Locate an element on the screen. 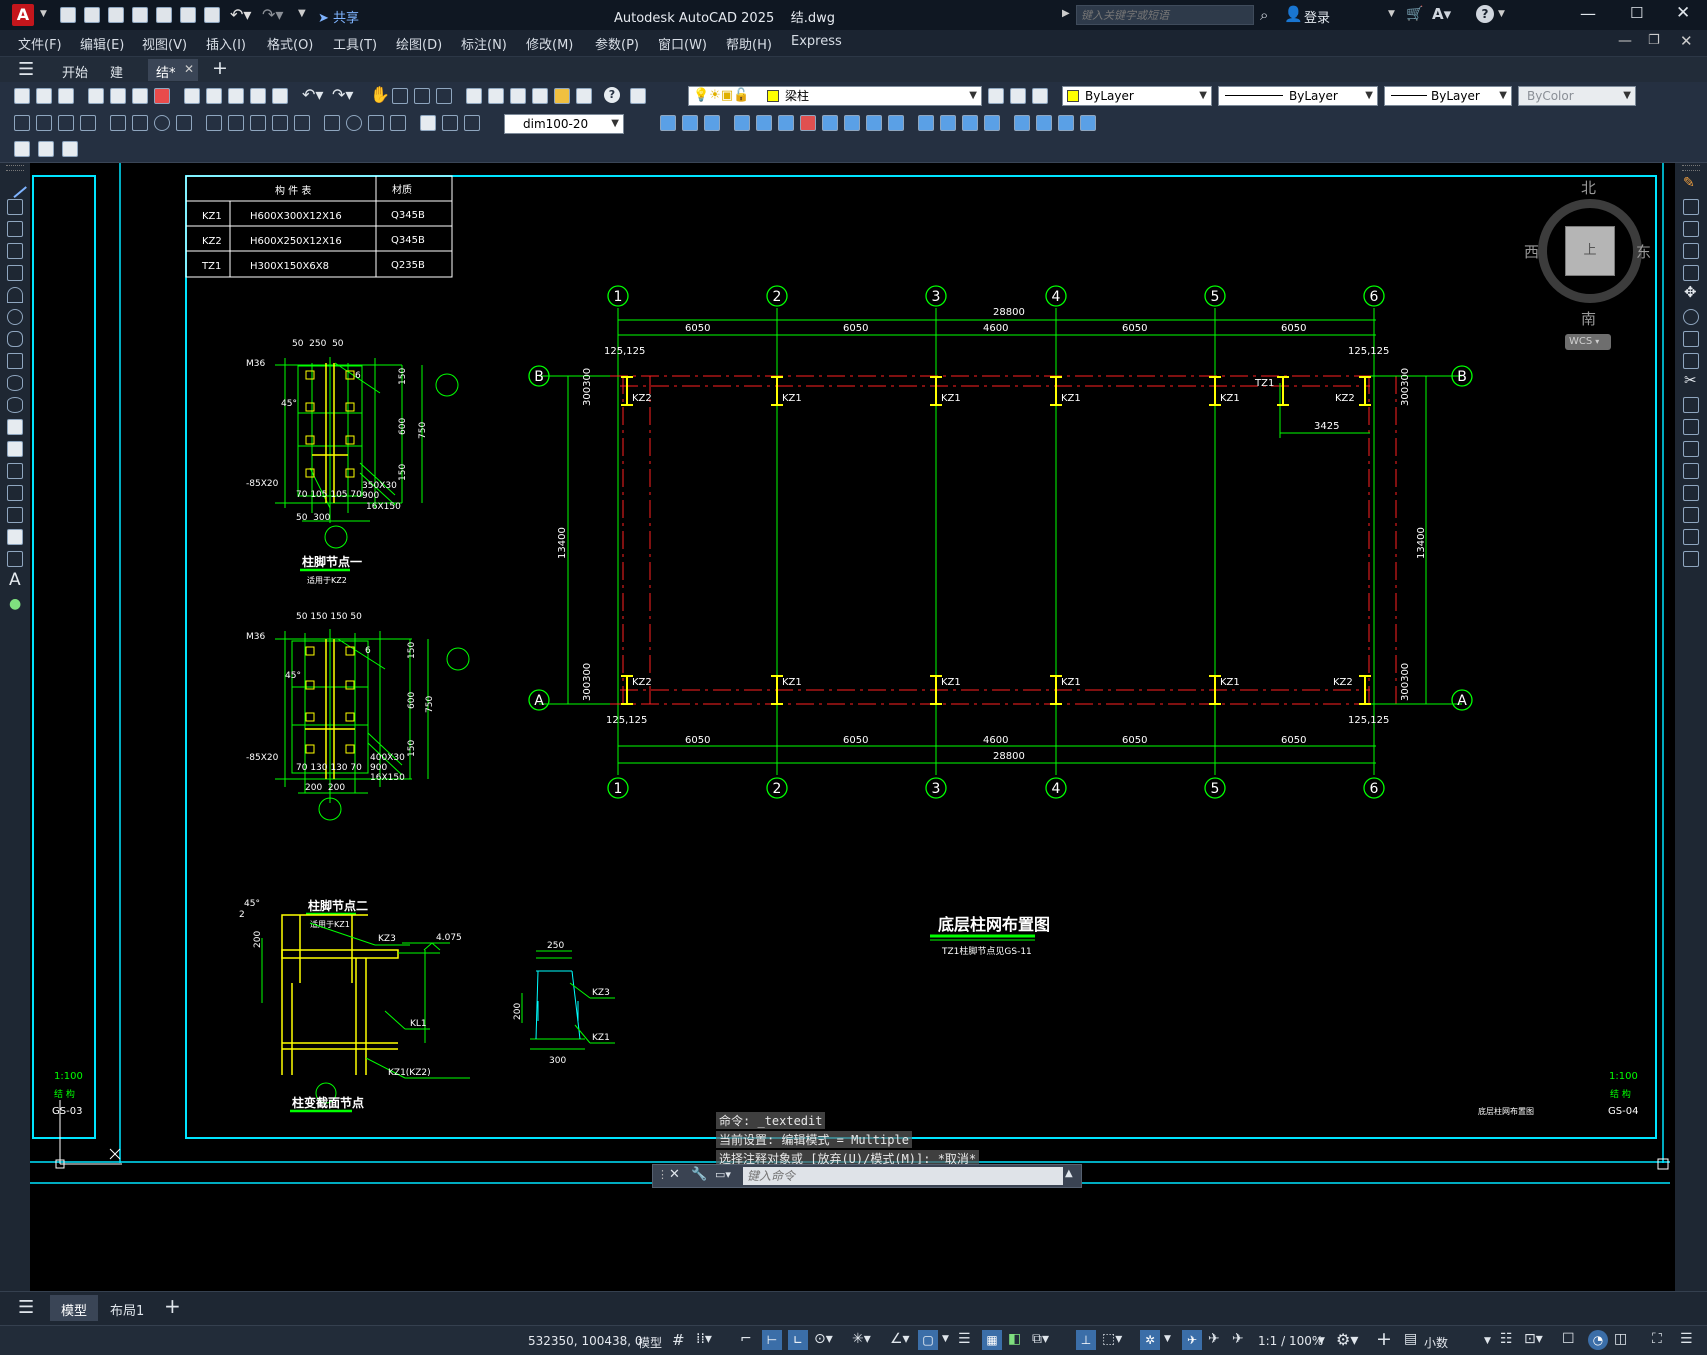 Image resolution: width=1707 pixels, height=1355 pixels. preview-icon is located at coordinates (118, 96).